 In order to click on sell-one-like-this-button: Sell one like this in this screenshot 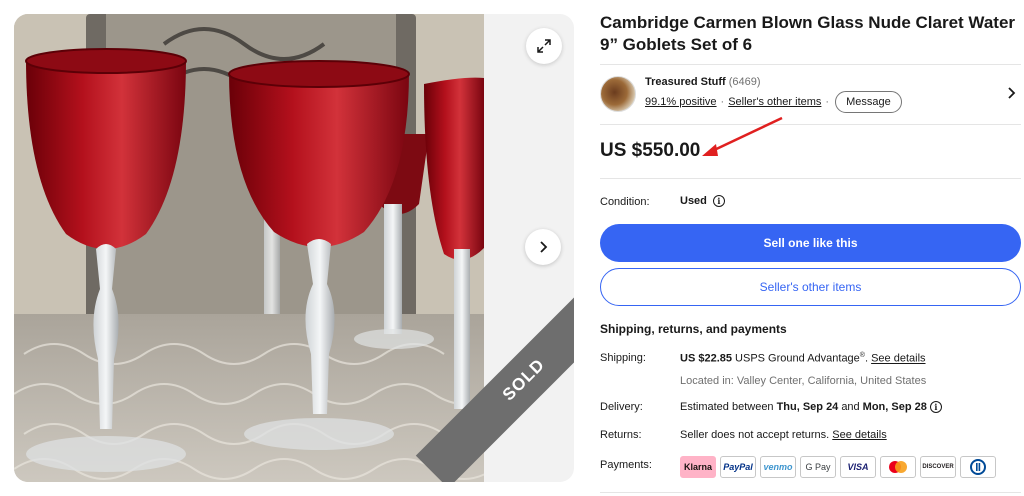, I will do `click(810, 243)`.